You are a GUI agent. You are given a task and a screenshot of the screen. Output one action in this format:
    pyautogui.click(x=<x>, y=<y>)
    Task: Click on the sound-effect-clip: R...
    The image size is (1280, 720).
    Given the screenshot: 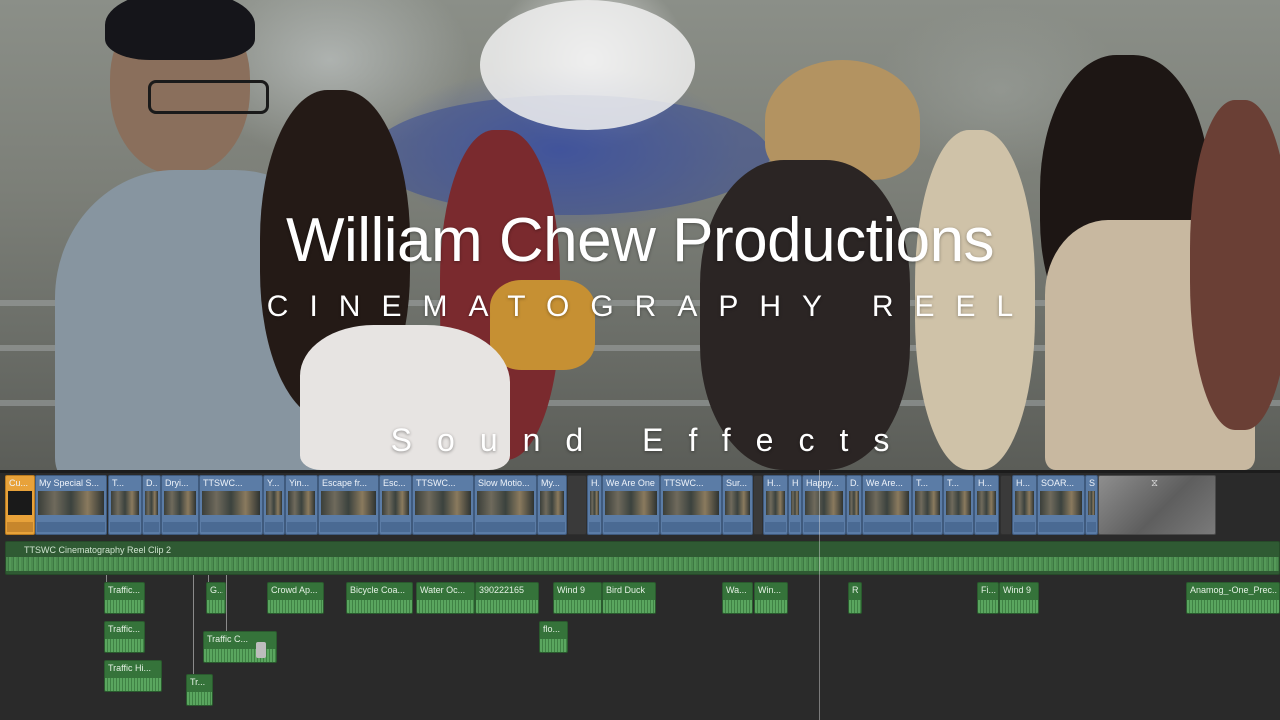 What is the action you would take?
    pyautogui.click(x=855, y=598)
    